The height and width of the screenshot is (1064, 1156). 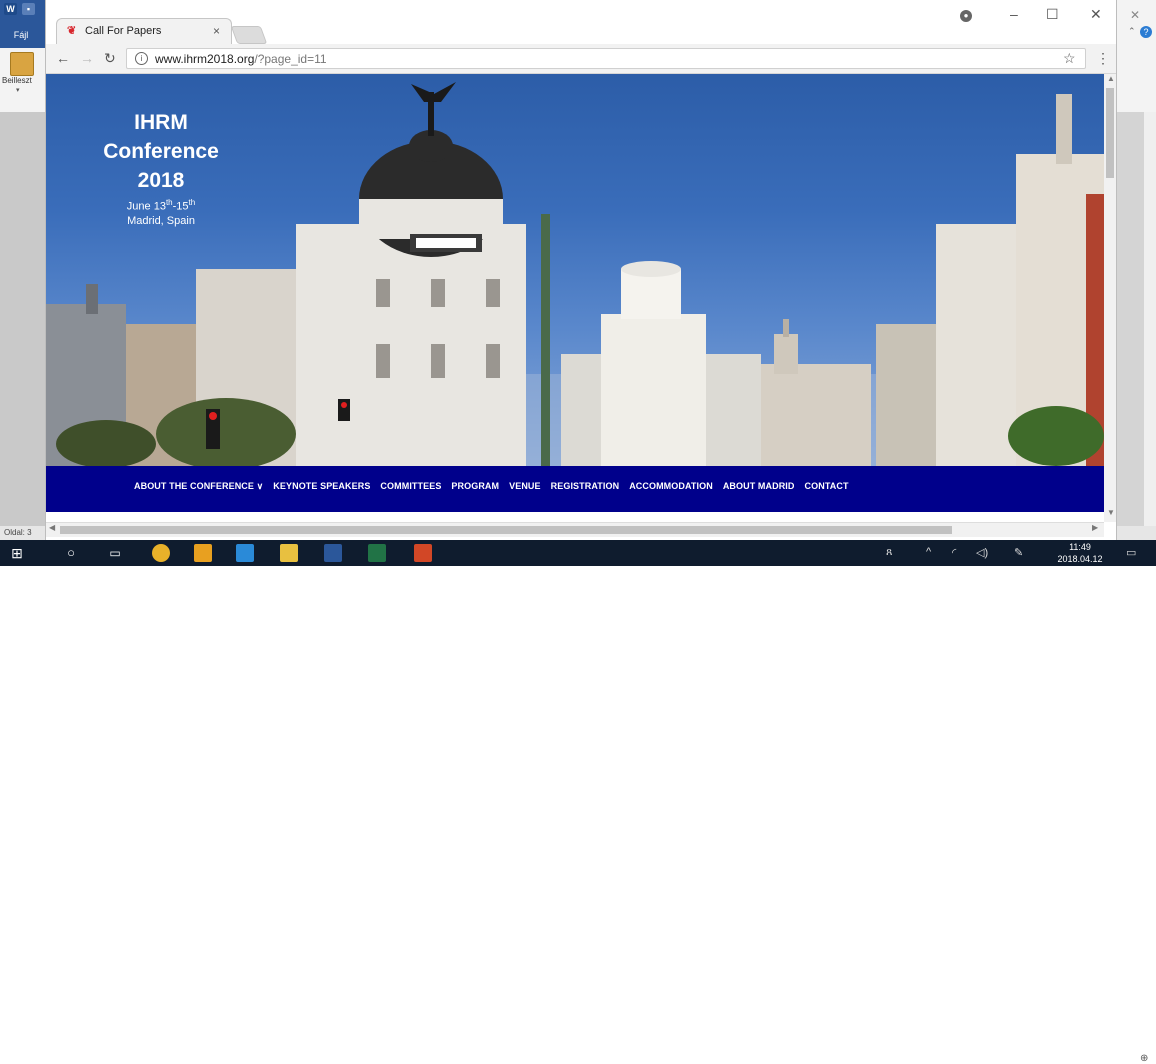 What do you see at coordinates (198, 486) in the screenshot?
I see `nav-about-conference: ABOUT THE CONFERENCE ∨` at bounding box center [198, 486].